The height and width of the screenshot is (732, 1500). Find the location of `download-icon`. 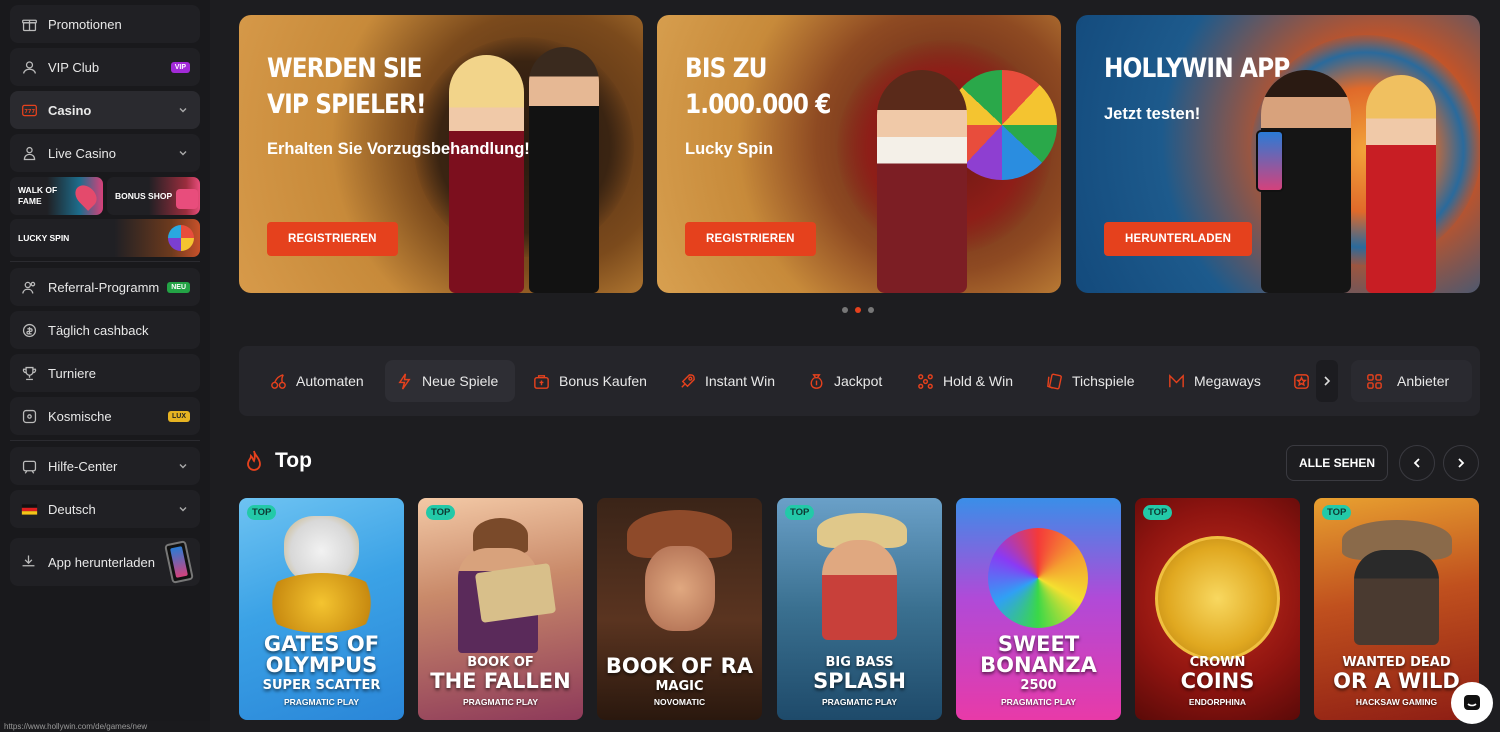

download-icon is located at coordinates (29, 562).